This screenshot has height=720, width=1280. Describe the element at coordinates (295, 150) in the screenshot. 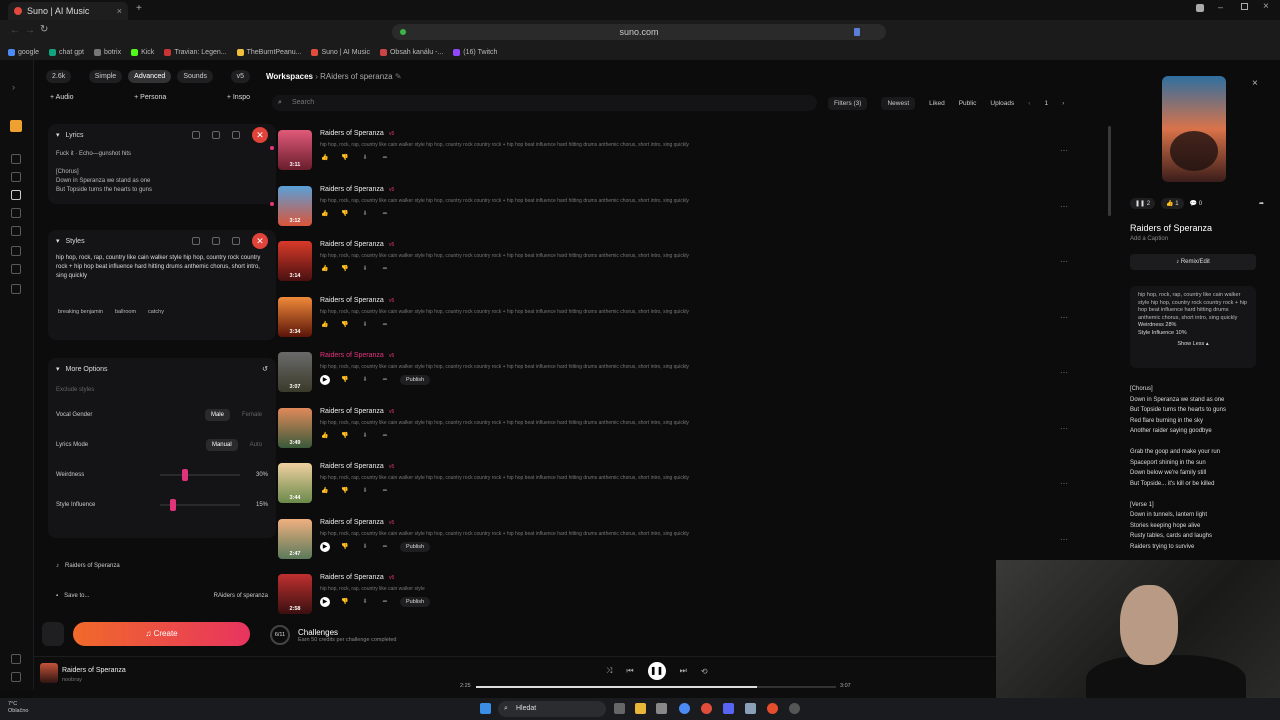

I see `song-cover: 3:11` at that location.